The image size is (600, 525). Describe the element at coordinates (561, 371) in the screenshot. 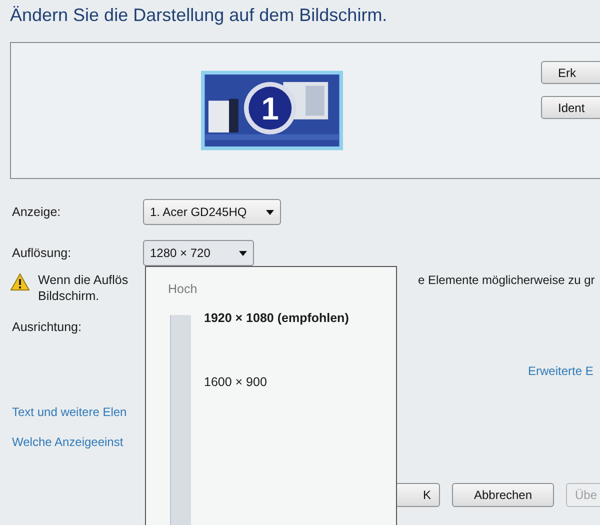

I see `advanced-settings-link: Erweiterte E` at that location.